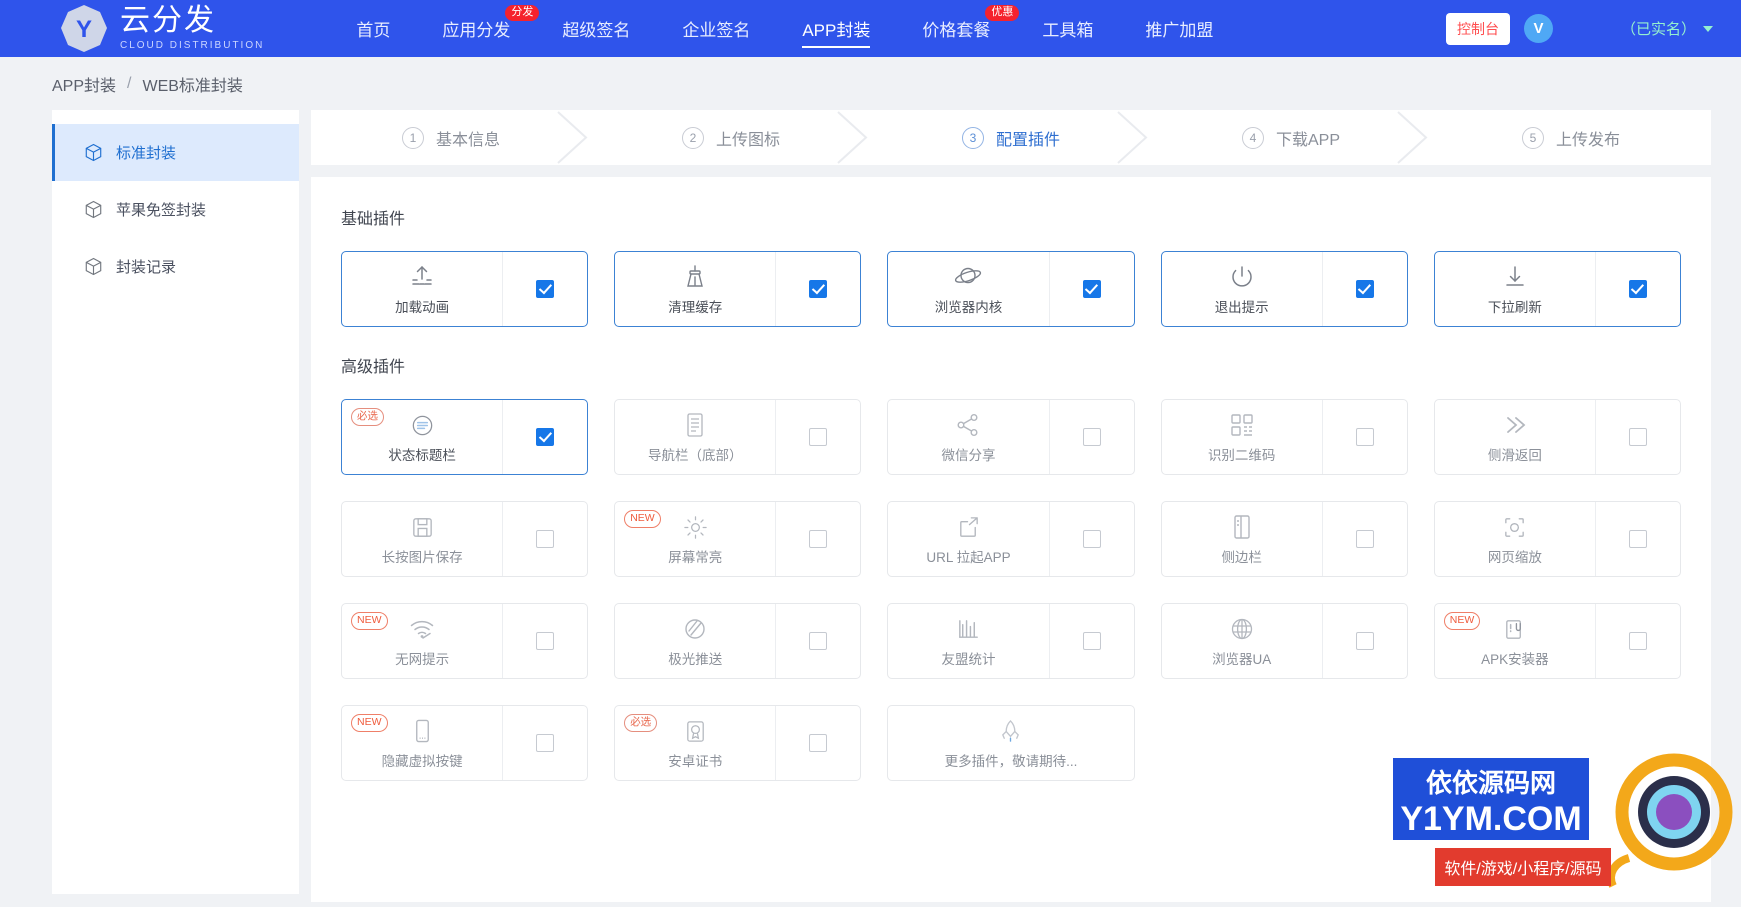 The height and width of the screenshot is (907, 1741). I want to click on plugin-card-browser-ua: 浏览器UA, so click(1284, 641).